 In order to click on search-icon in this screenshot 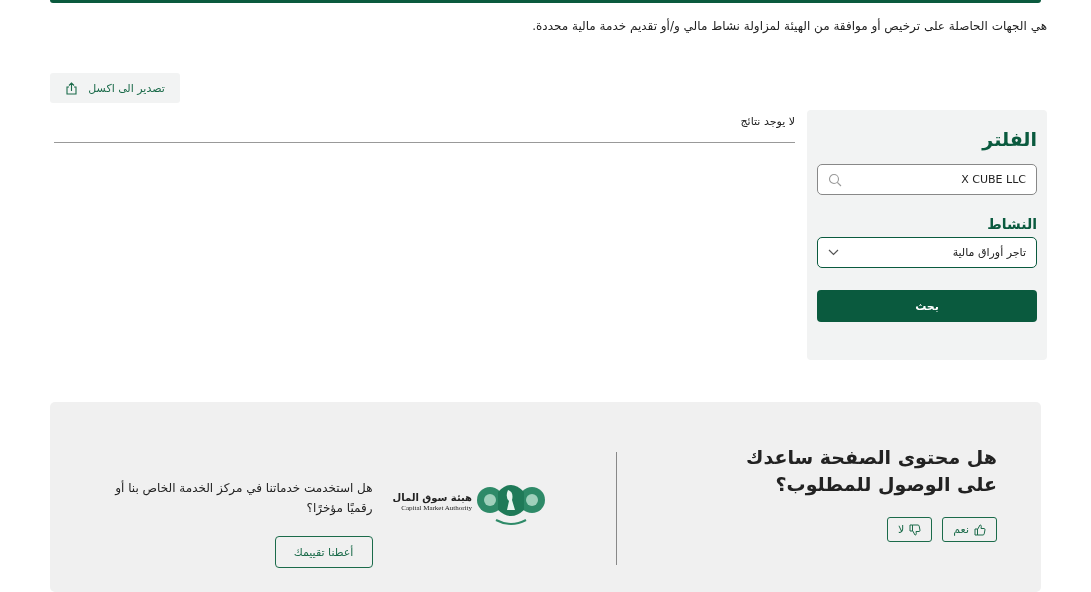, I will do `click(835, 179)`.